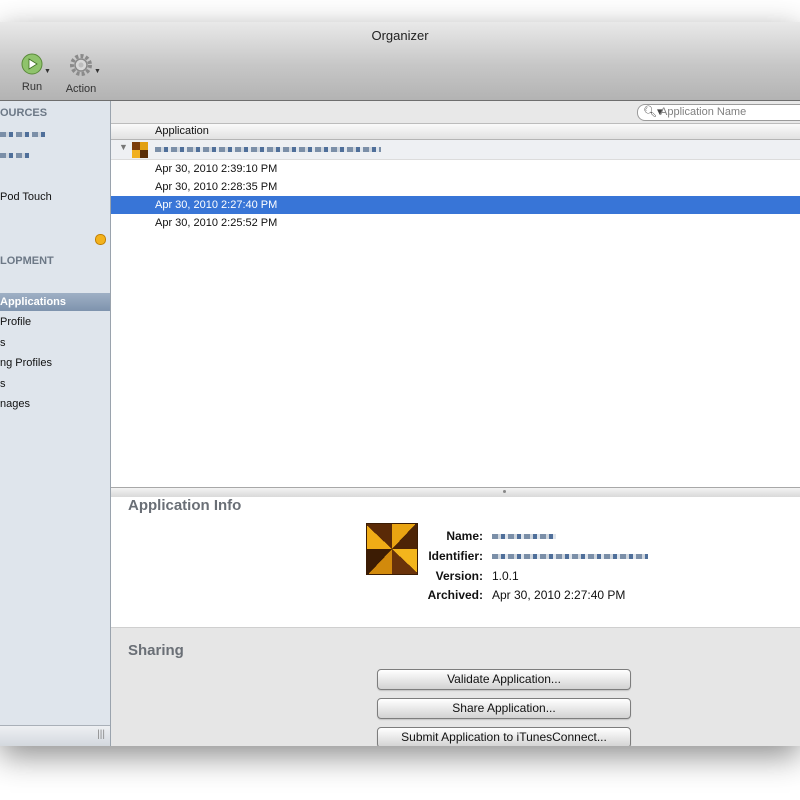  What do you see at coordinates (26, 363) in the screenshot?
I see `sidebar-item-provisioning-profiles: ng Profiles` at bounding box center [26, 363].